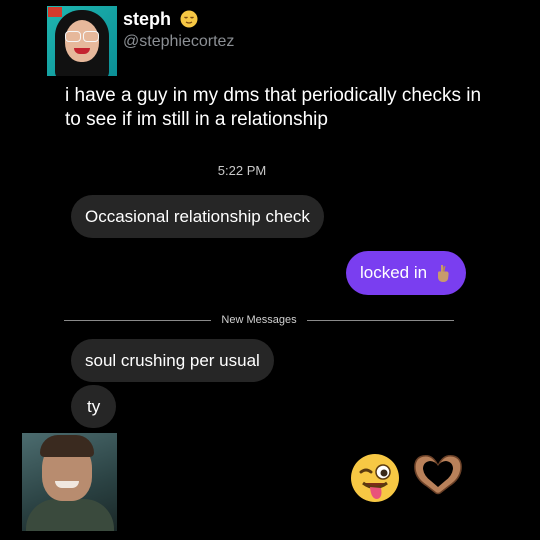  I want to click on user-handle: @stephiecortez, so click(178, 42).